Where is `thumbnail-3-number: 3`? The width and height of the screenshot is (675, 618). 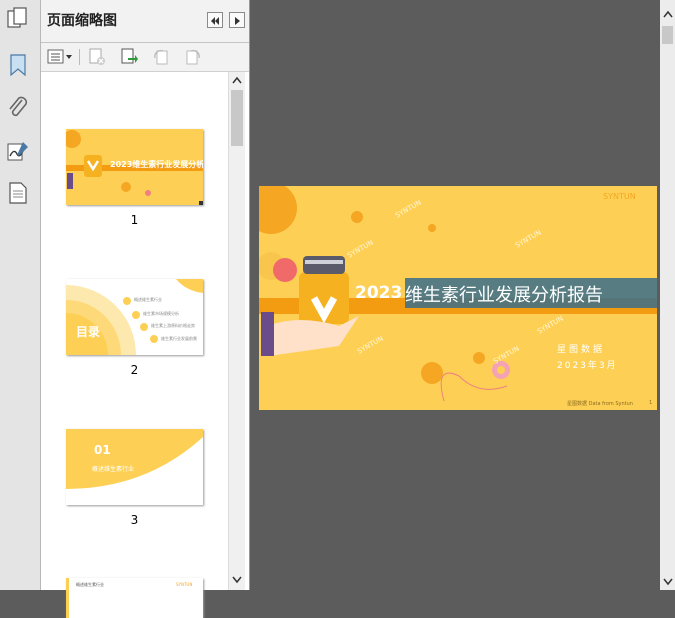
thumbnail-3-number: 3 is located at coordinates (134, 520).